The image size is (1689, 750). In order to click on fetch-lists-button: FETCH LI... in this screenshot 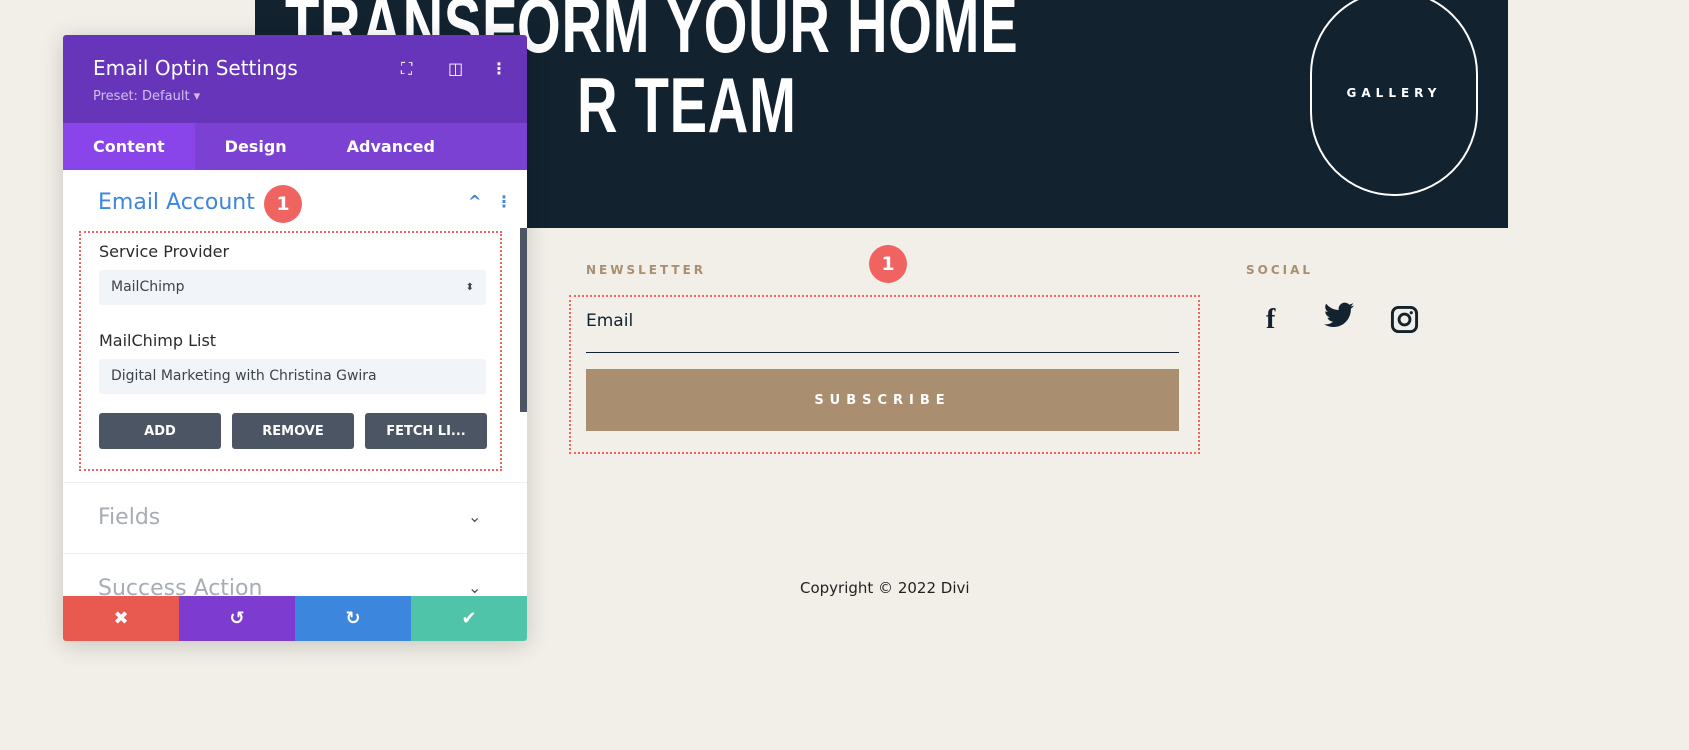, I will do `click(426, 431)`.